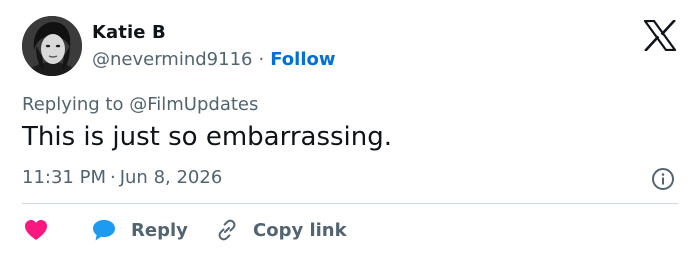 Image resolution: width=700 pixels, height=256 pixels. I want to click on tweet-text: This is just so embarrassing., so click(207, 137).